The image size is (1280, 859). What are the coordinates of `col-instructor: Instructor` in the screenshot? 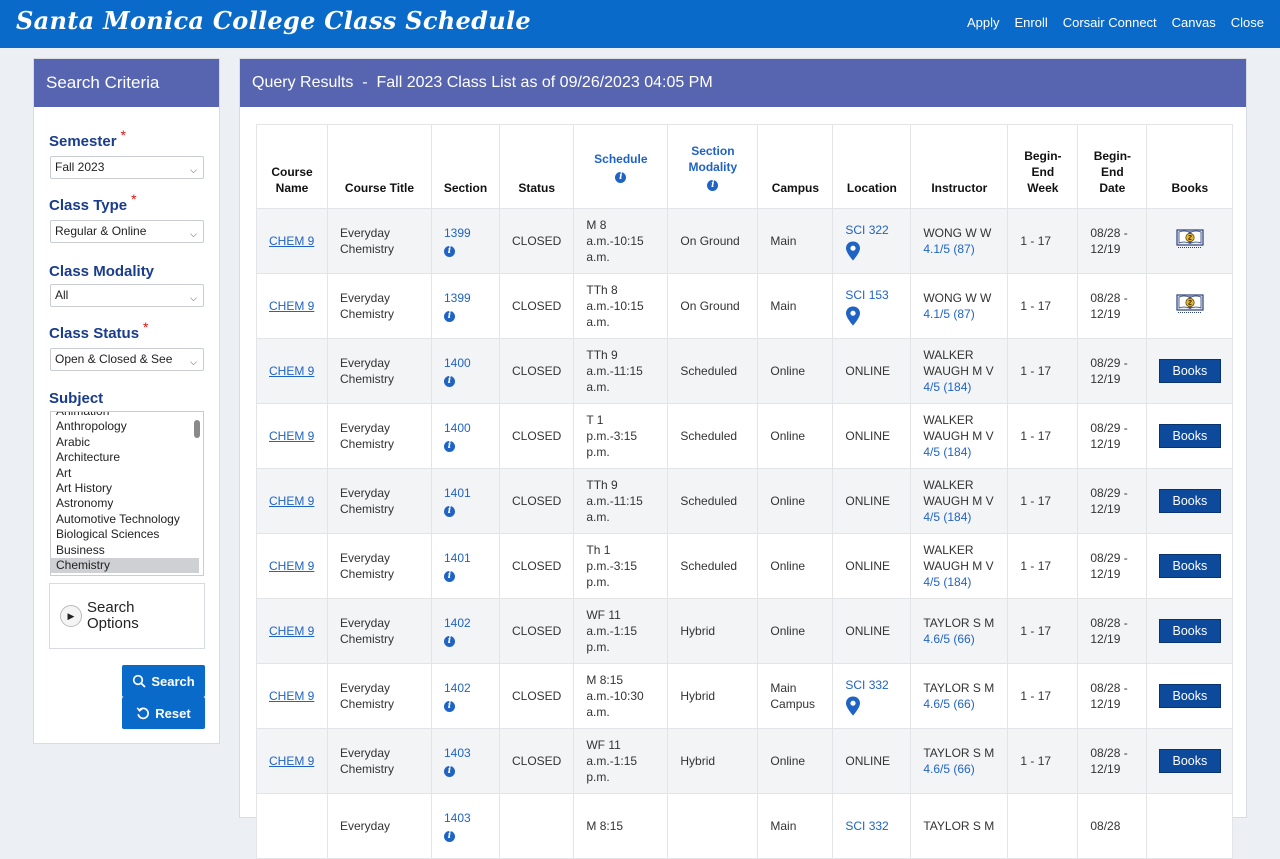 It's located at (959, 166).